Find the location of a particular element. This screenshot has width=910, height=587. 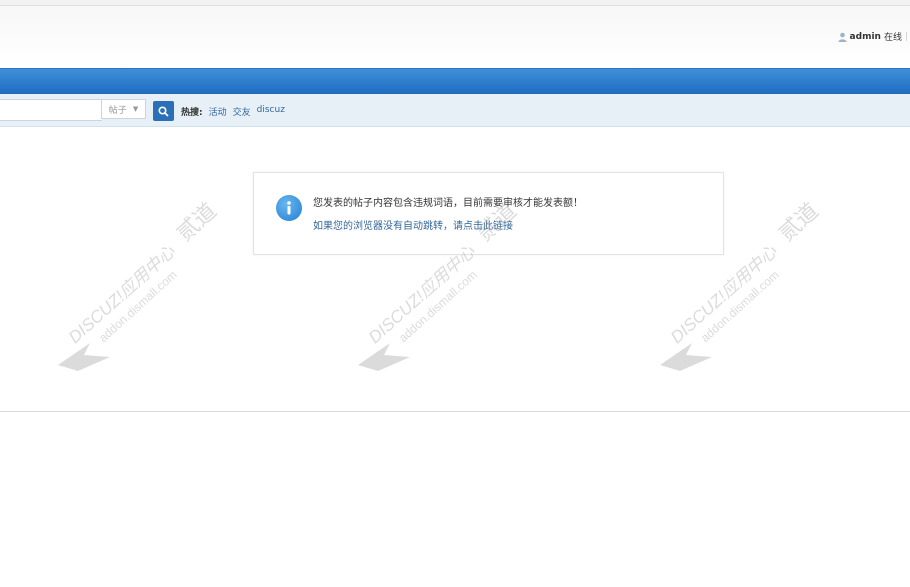

caret-down-icon: ▼ is located at coordinates (135, 109).